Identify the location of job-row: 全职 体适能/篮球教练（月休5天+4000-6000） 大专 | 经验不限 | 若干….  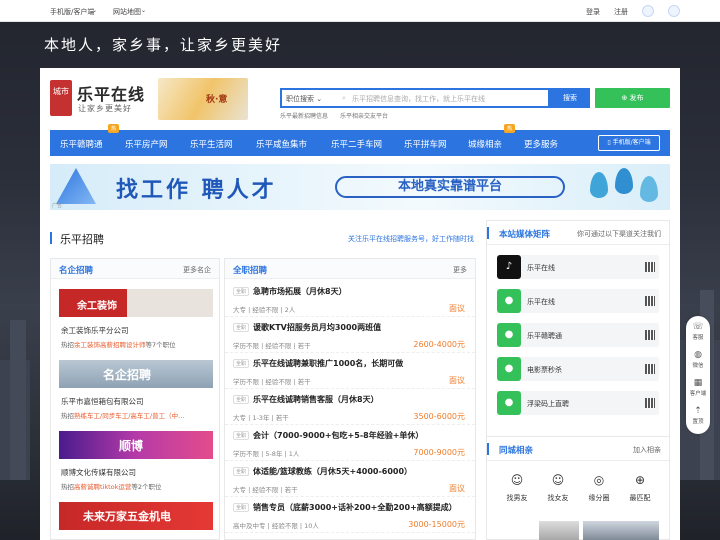
(350, 479).